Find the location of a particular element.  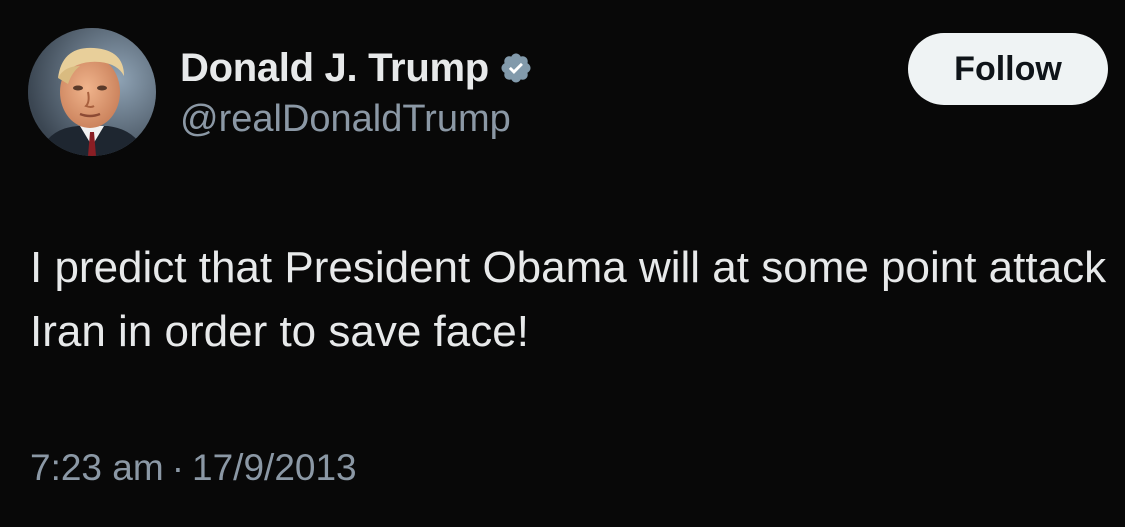

author-name-row: Donald J. Trump is located at coordinates (356, 68).